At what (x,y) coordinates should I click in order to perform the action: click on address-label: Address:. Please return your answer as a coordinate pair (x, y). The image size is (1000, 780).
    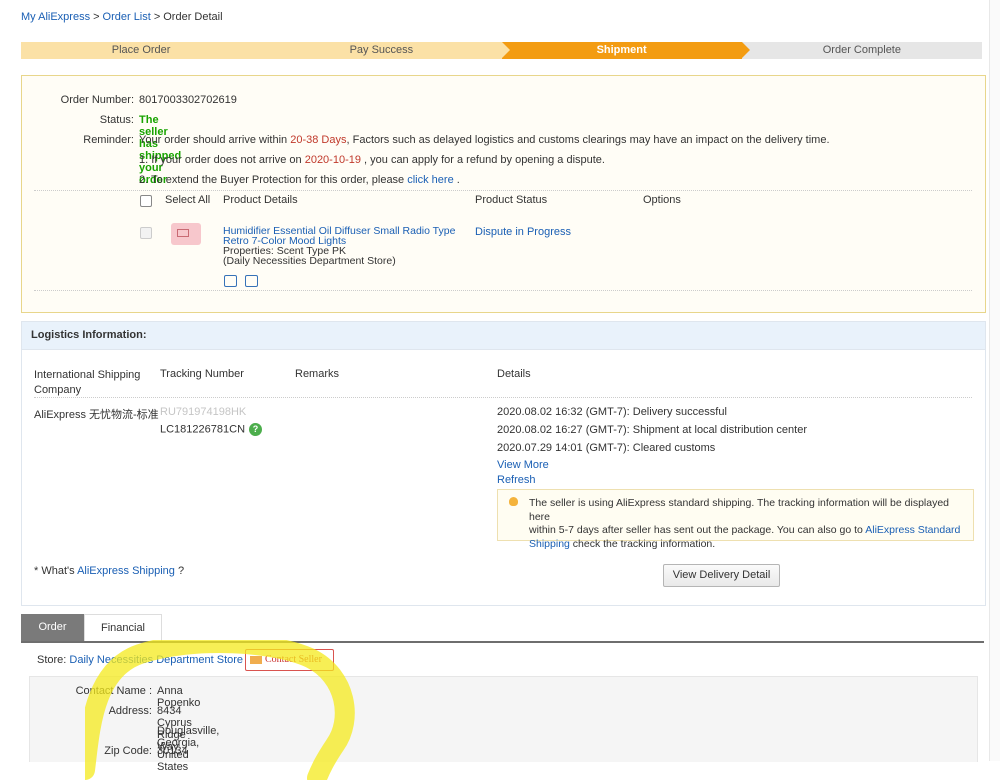
    Looking at the image, I should click on (130, 711).